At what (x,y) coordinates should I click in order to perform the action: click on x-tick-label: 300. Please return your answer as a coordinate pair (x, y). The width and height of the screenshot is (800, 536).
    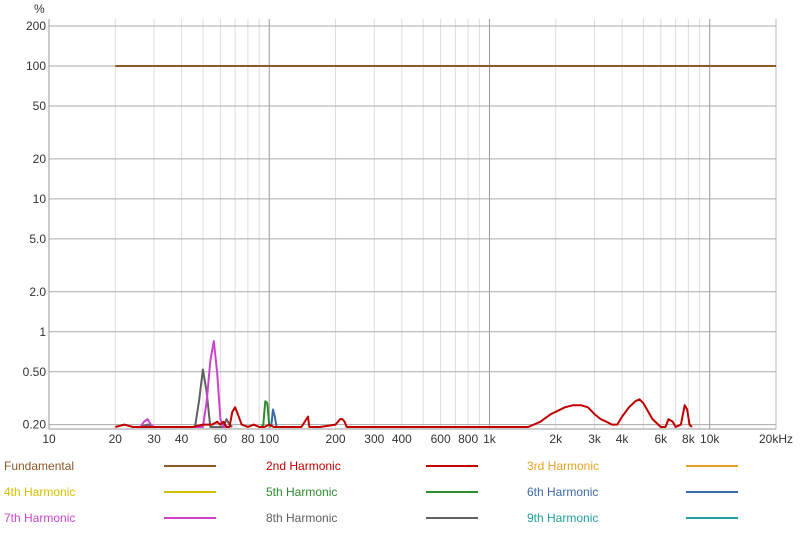
    Looking at the image, I should click on (374, 439).